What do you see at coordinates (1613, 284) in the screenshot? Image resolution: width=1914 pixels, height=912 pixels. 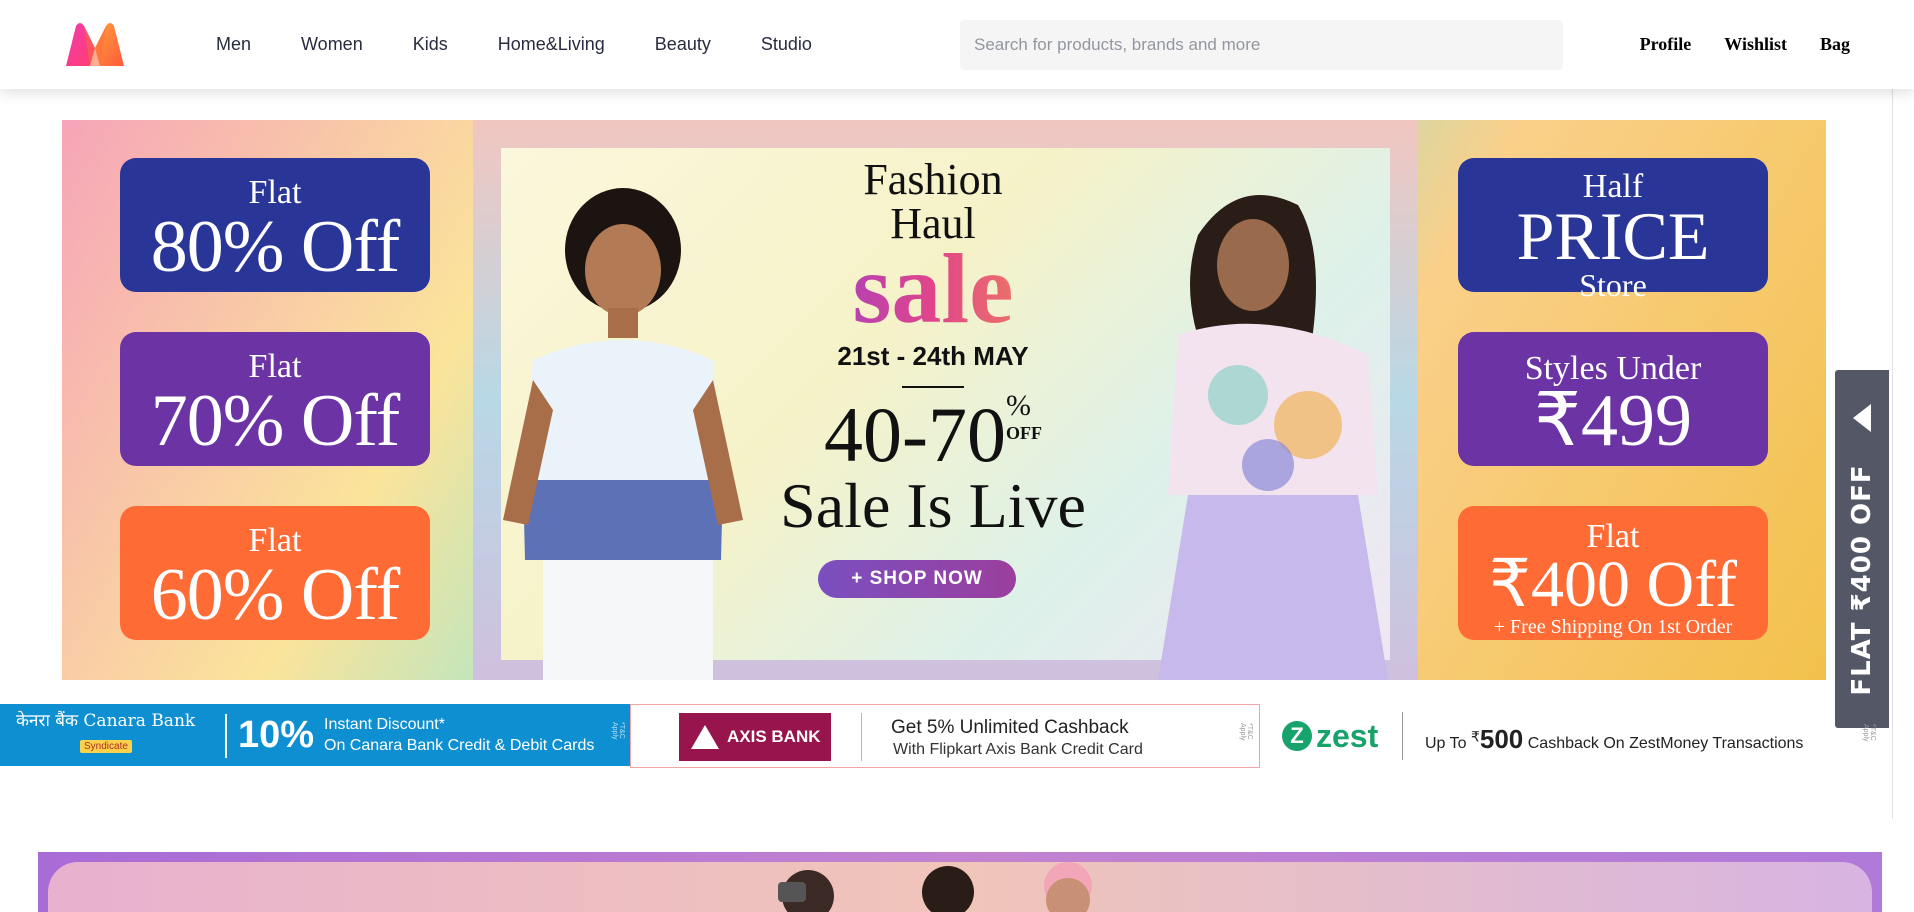 I see `promo-sublabel: Store` at bounding box center [1613, 284].